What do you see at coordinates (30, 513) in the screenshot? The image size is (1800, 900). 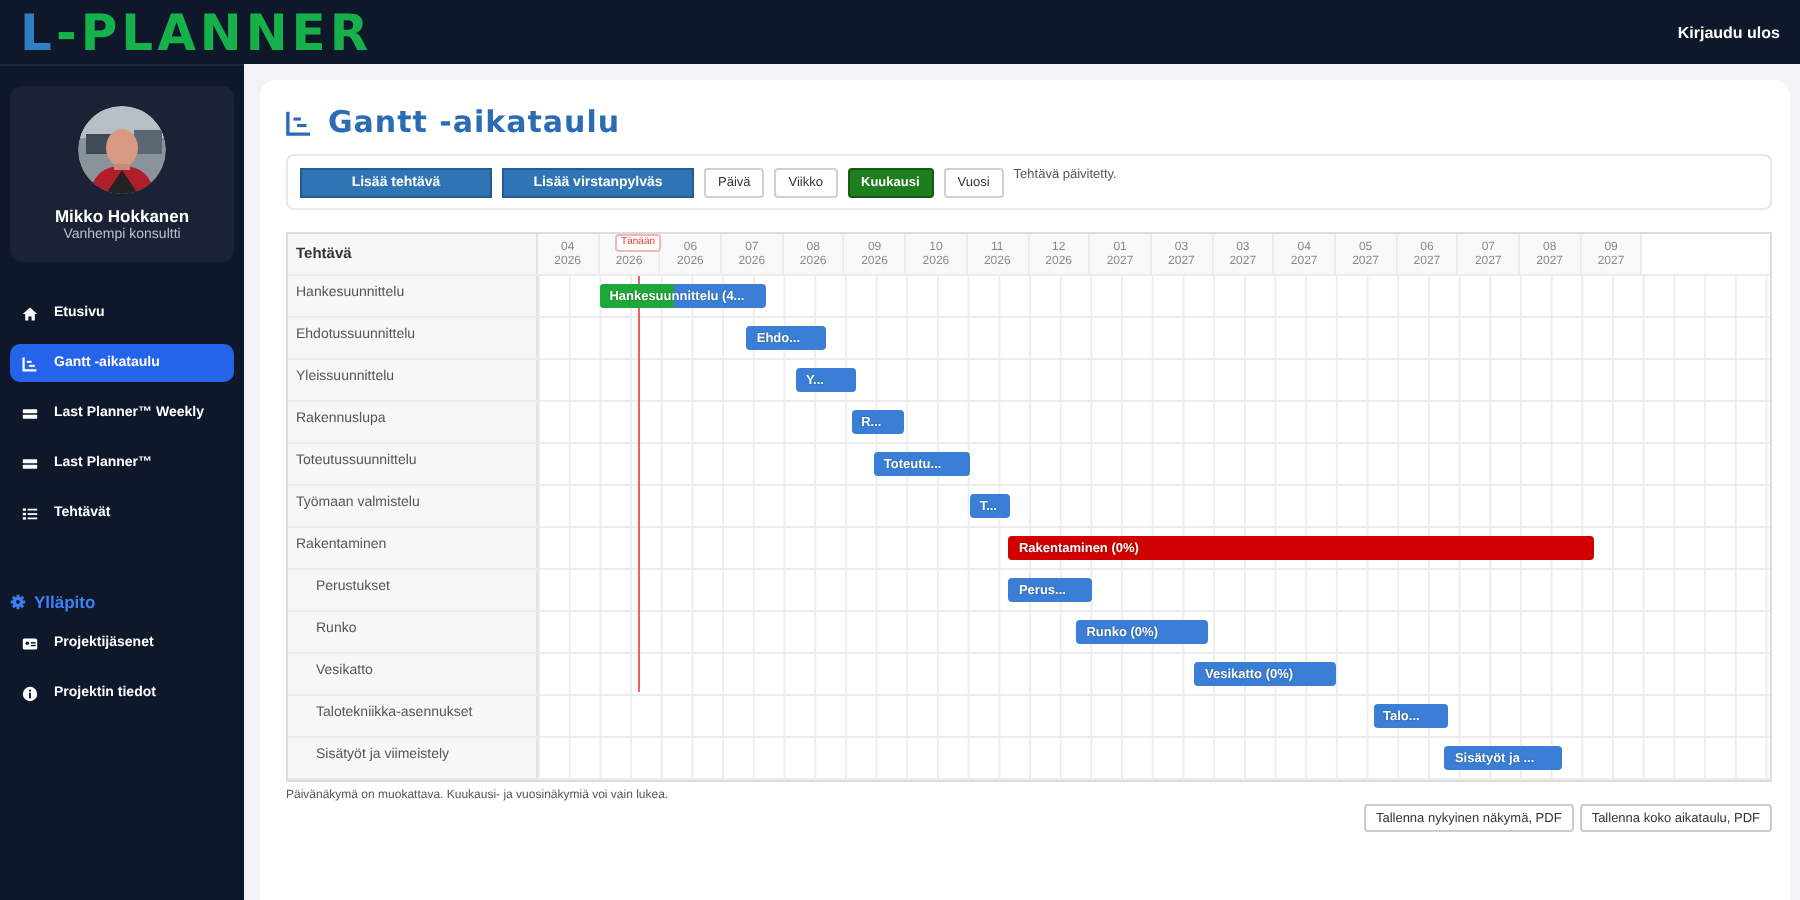 I see `checklist-icon` at bounding box center [30, 513].